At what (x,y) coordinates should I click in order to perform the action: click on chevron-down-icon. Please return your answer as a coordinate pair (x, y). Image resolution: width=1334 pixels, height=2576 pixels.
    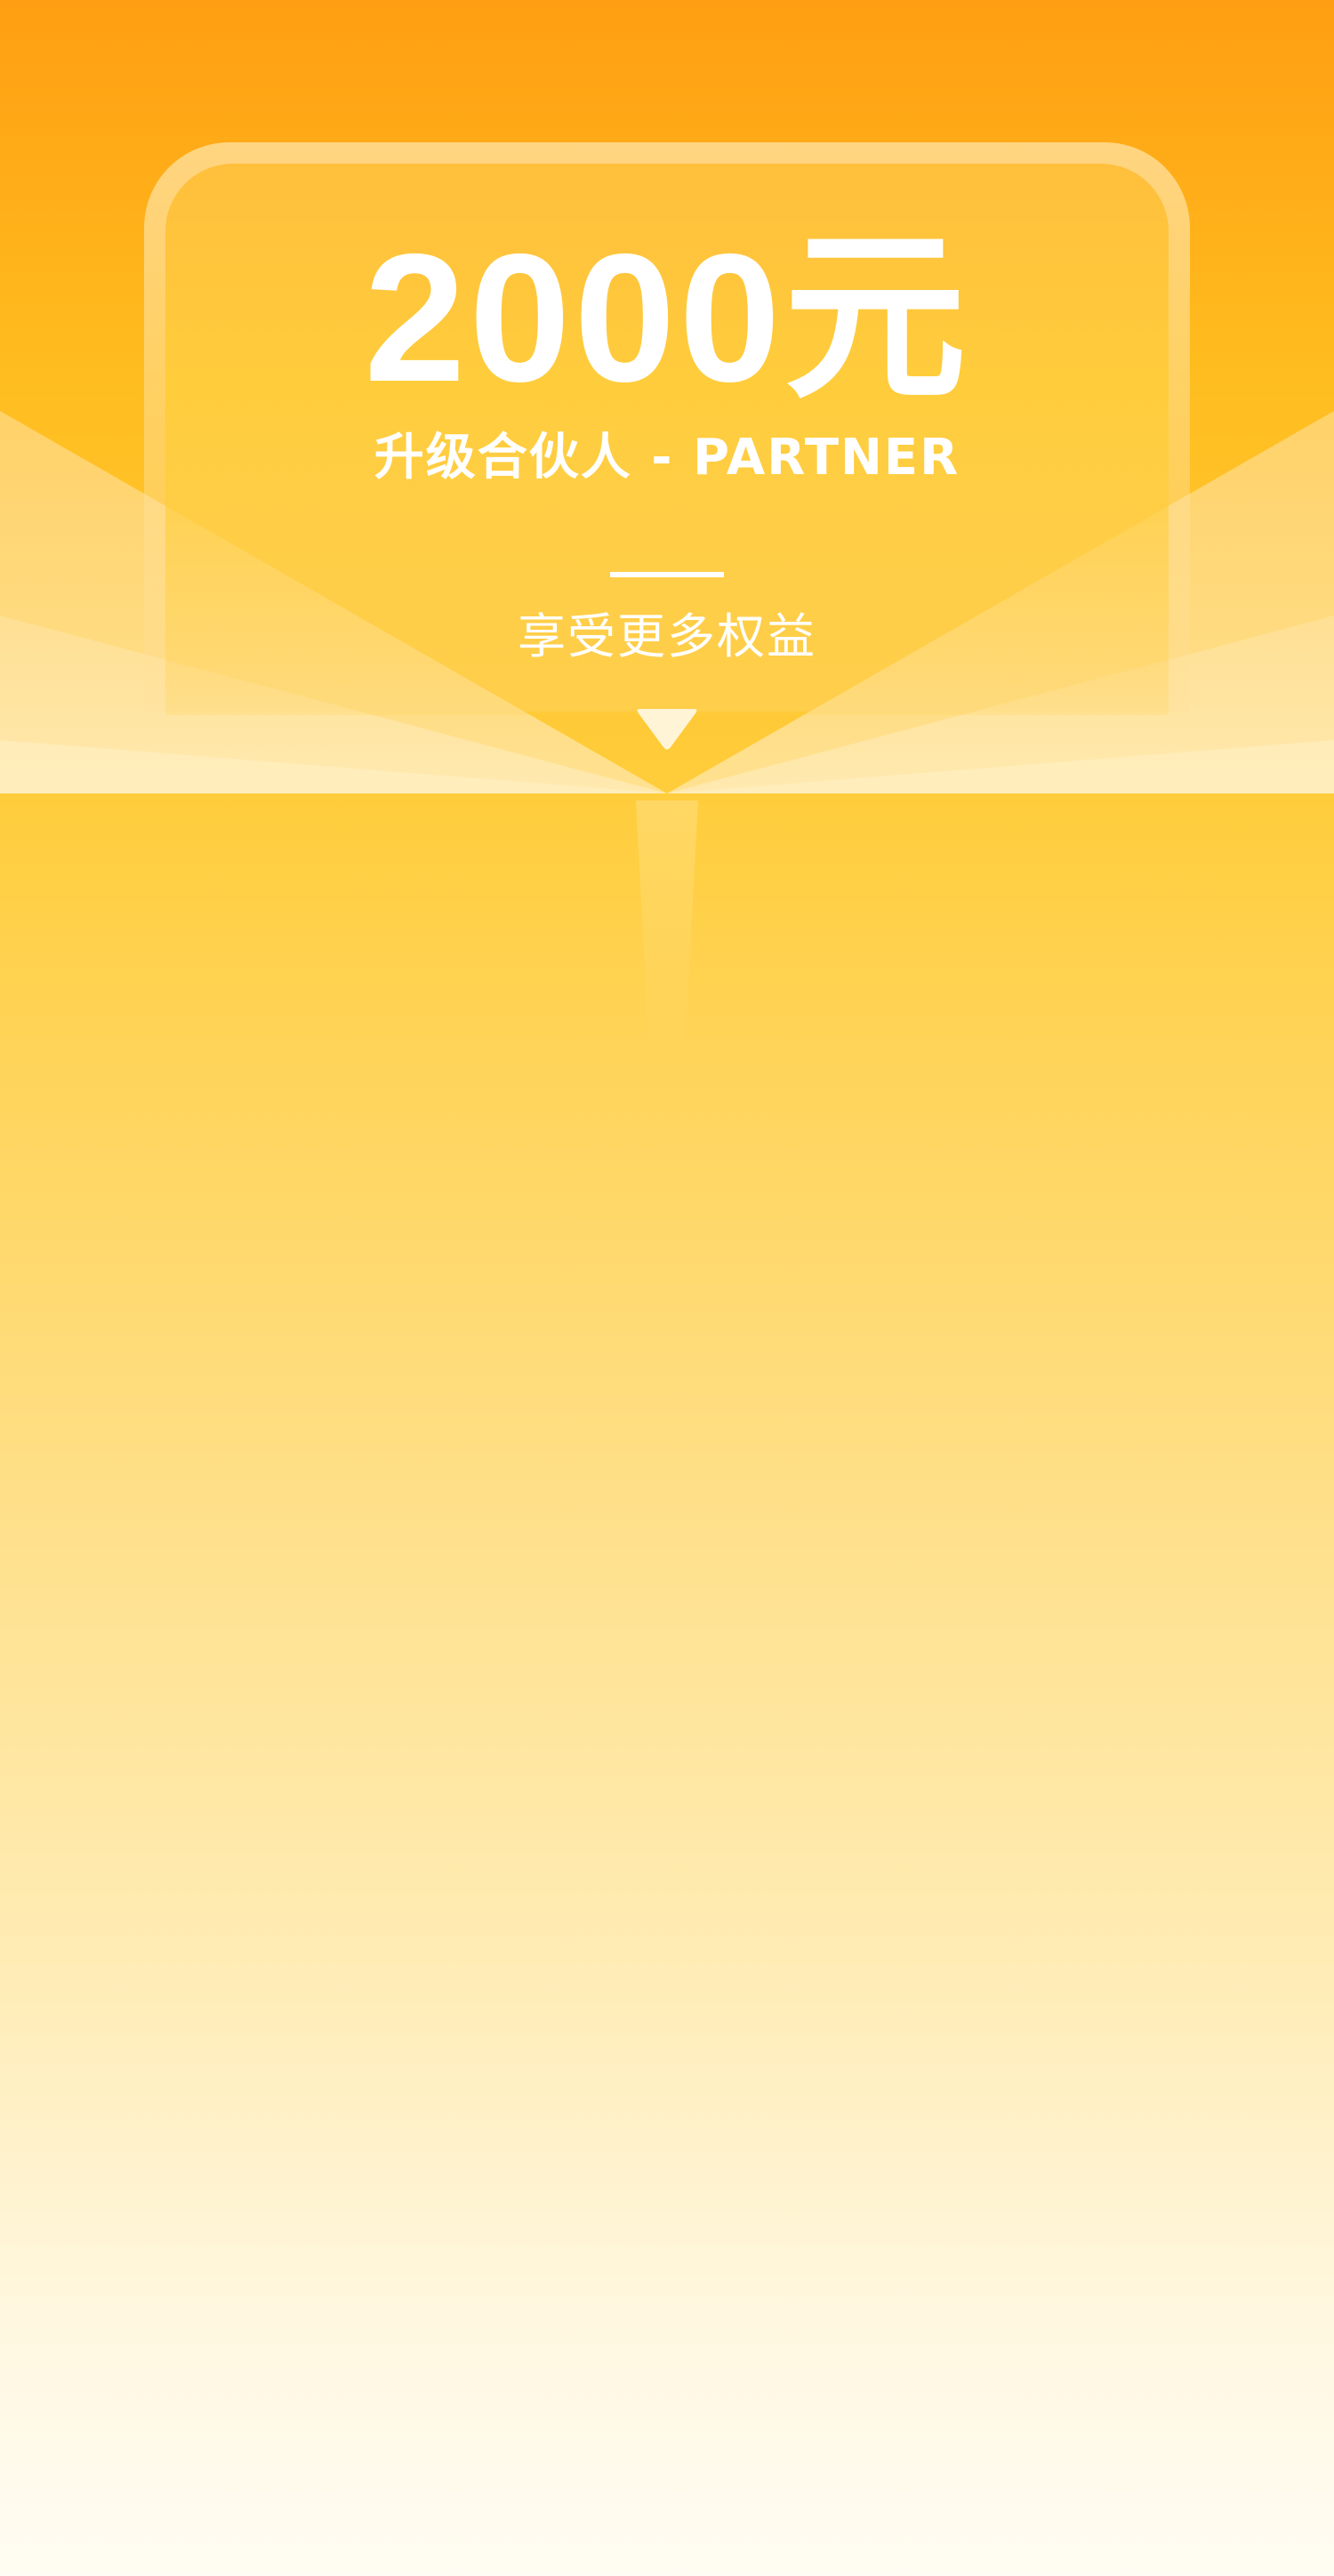
    Looking at the image, I should click on (667, 729).